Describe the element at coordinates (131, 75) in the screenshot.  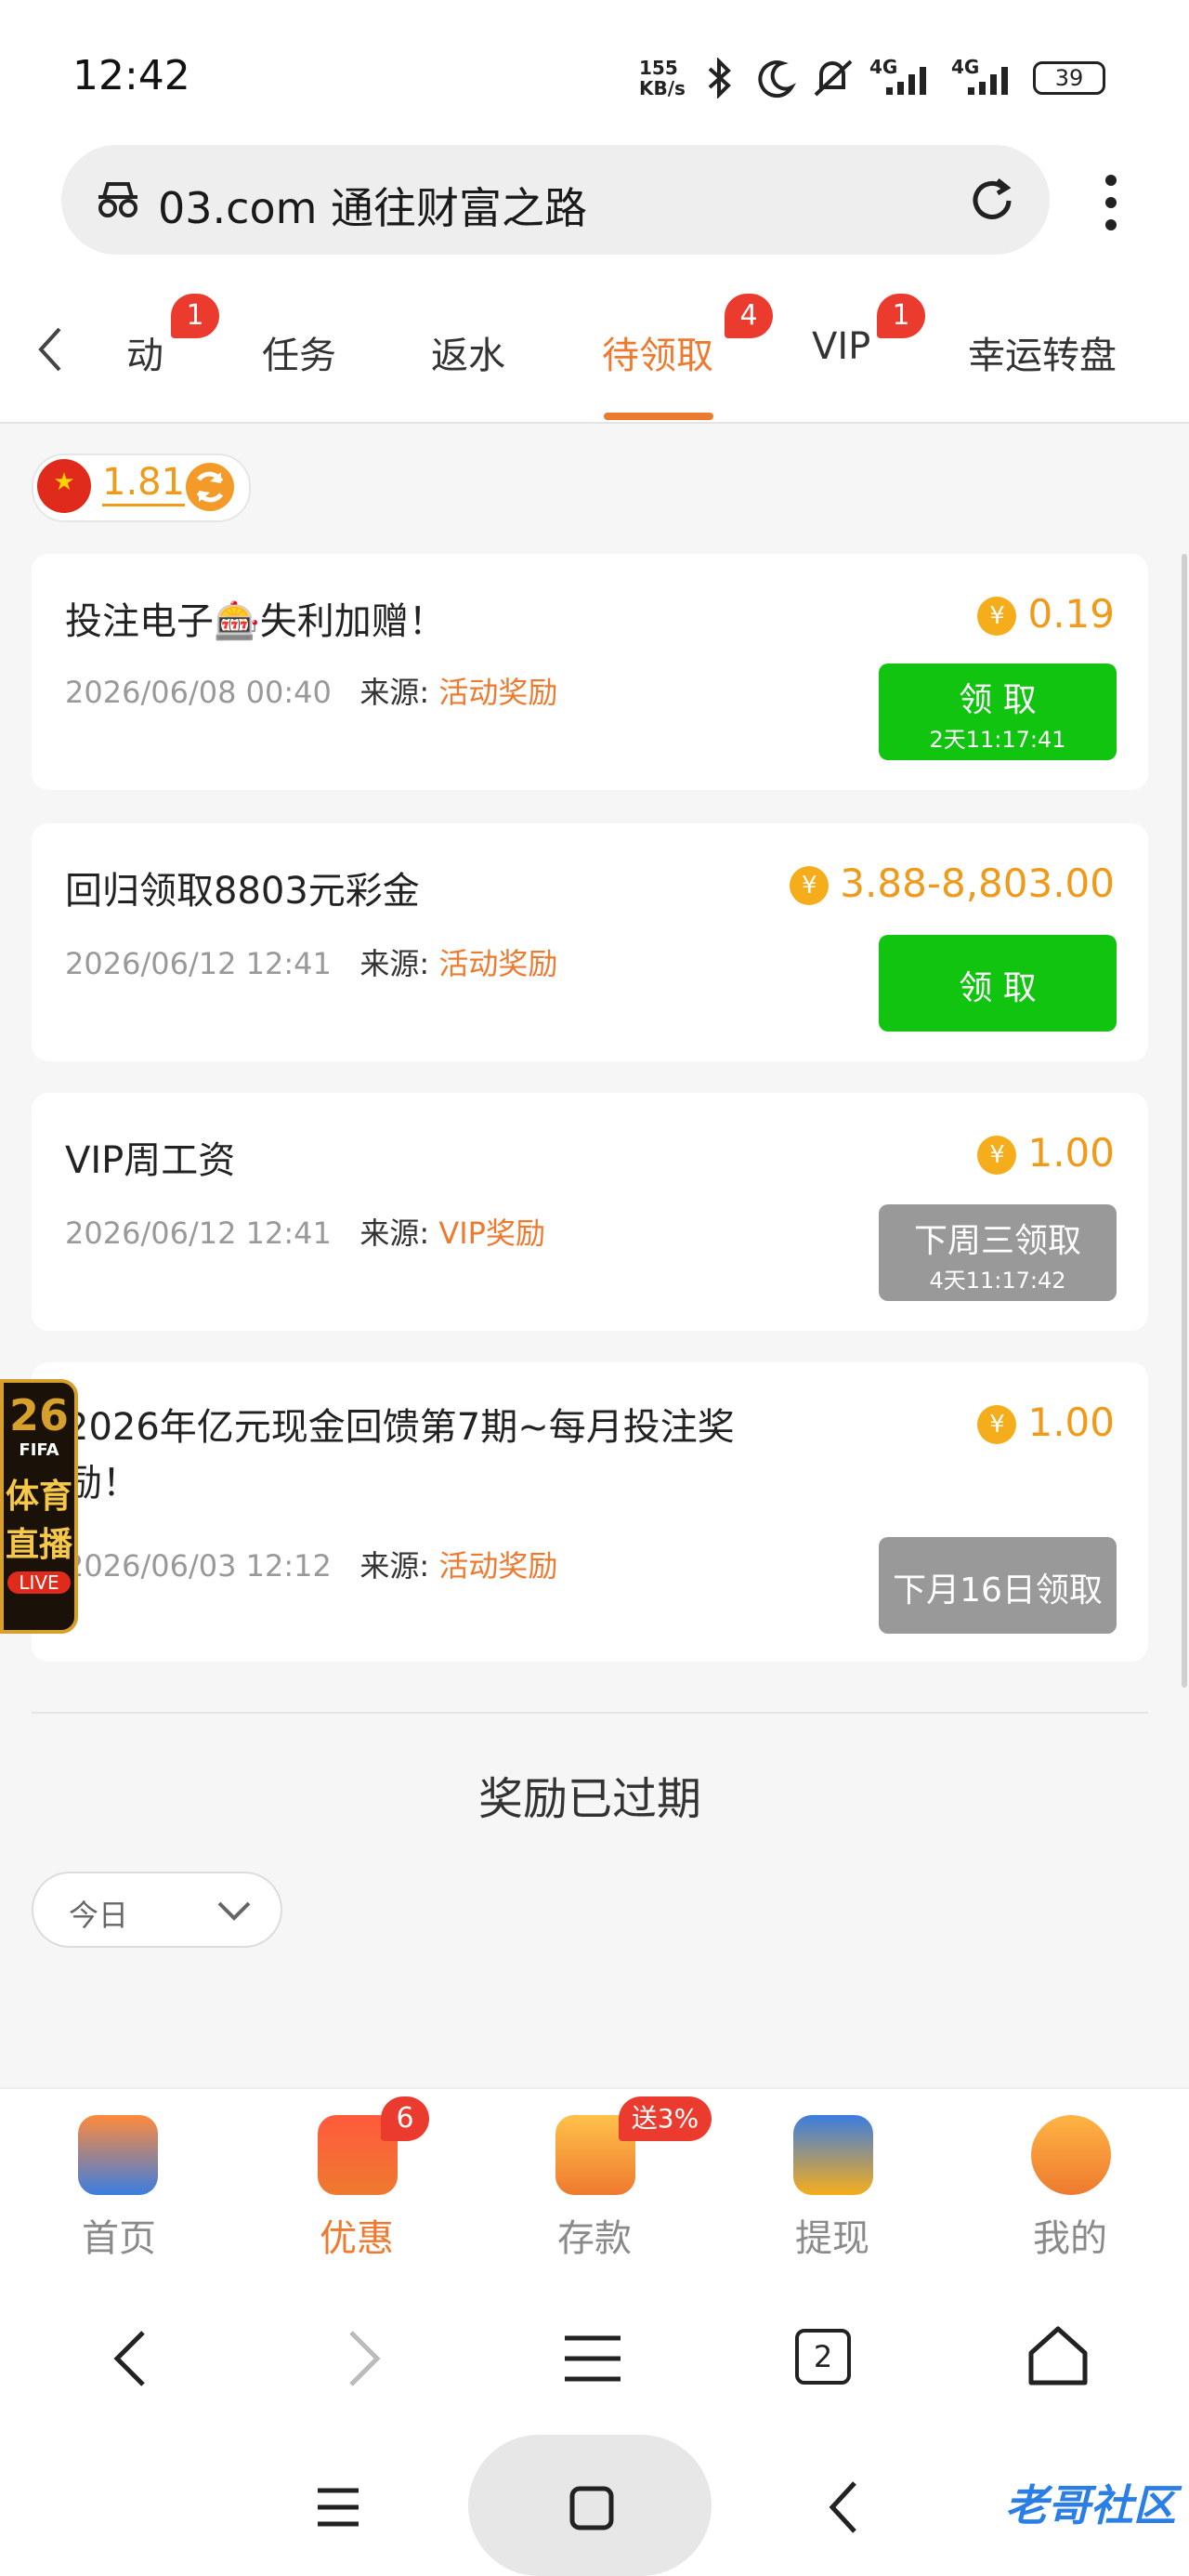
I see `clock: 12:42` at that location.